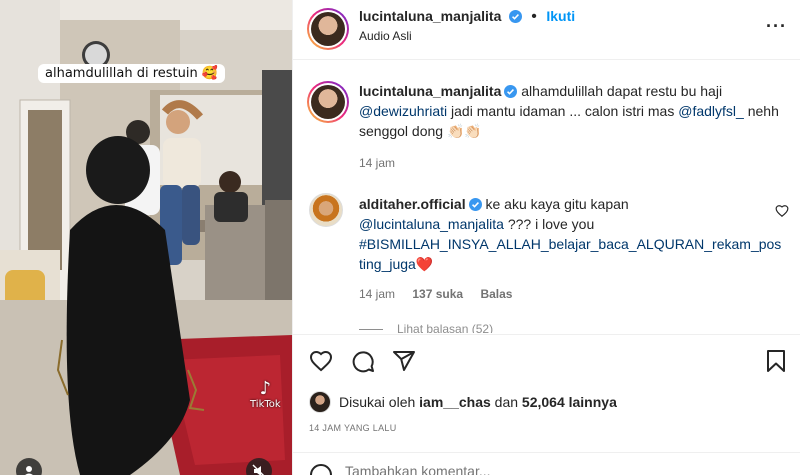 The width and height of the screenshot is (800, 475). Describe the element at coordinates (265, 404) in the screenshot. I see `tiktok-watermark-text: TikTok` at that location.